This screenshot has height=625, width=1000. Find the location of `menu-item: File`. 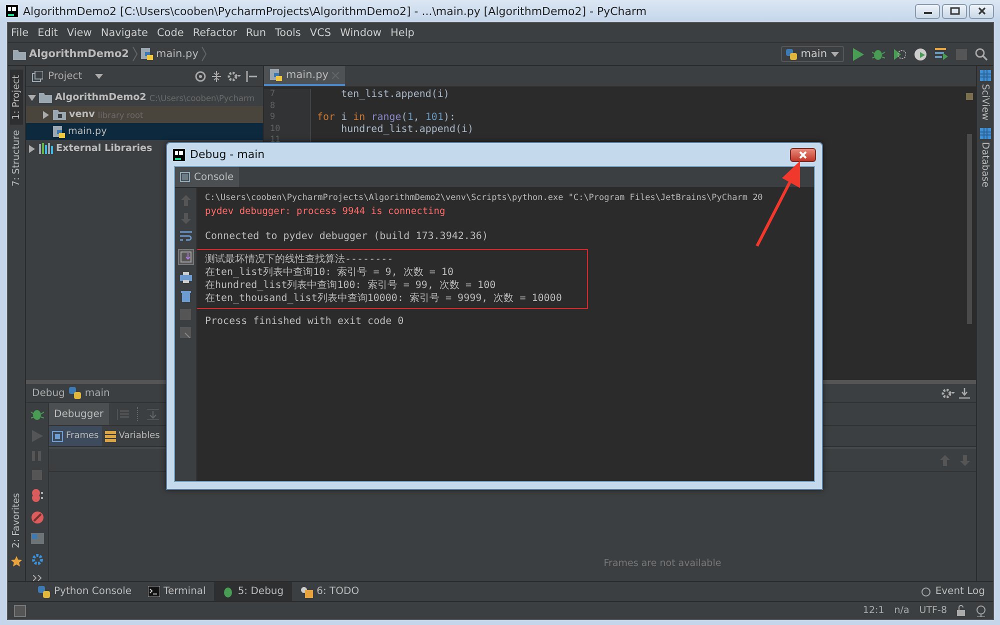

menu-item: File is located at coordinates (20, 32).